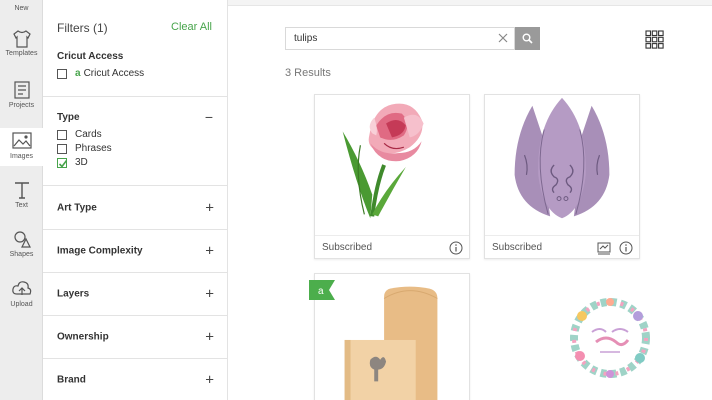  What do you see at coordinates (100, 250) in the screenshot?
I see `image-complexity-label: Image Complexity` at bounding box center [100, 250].